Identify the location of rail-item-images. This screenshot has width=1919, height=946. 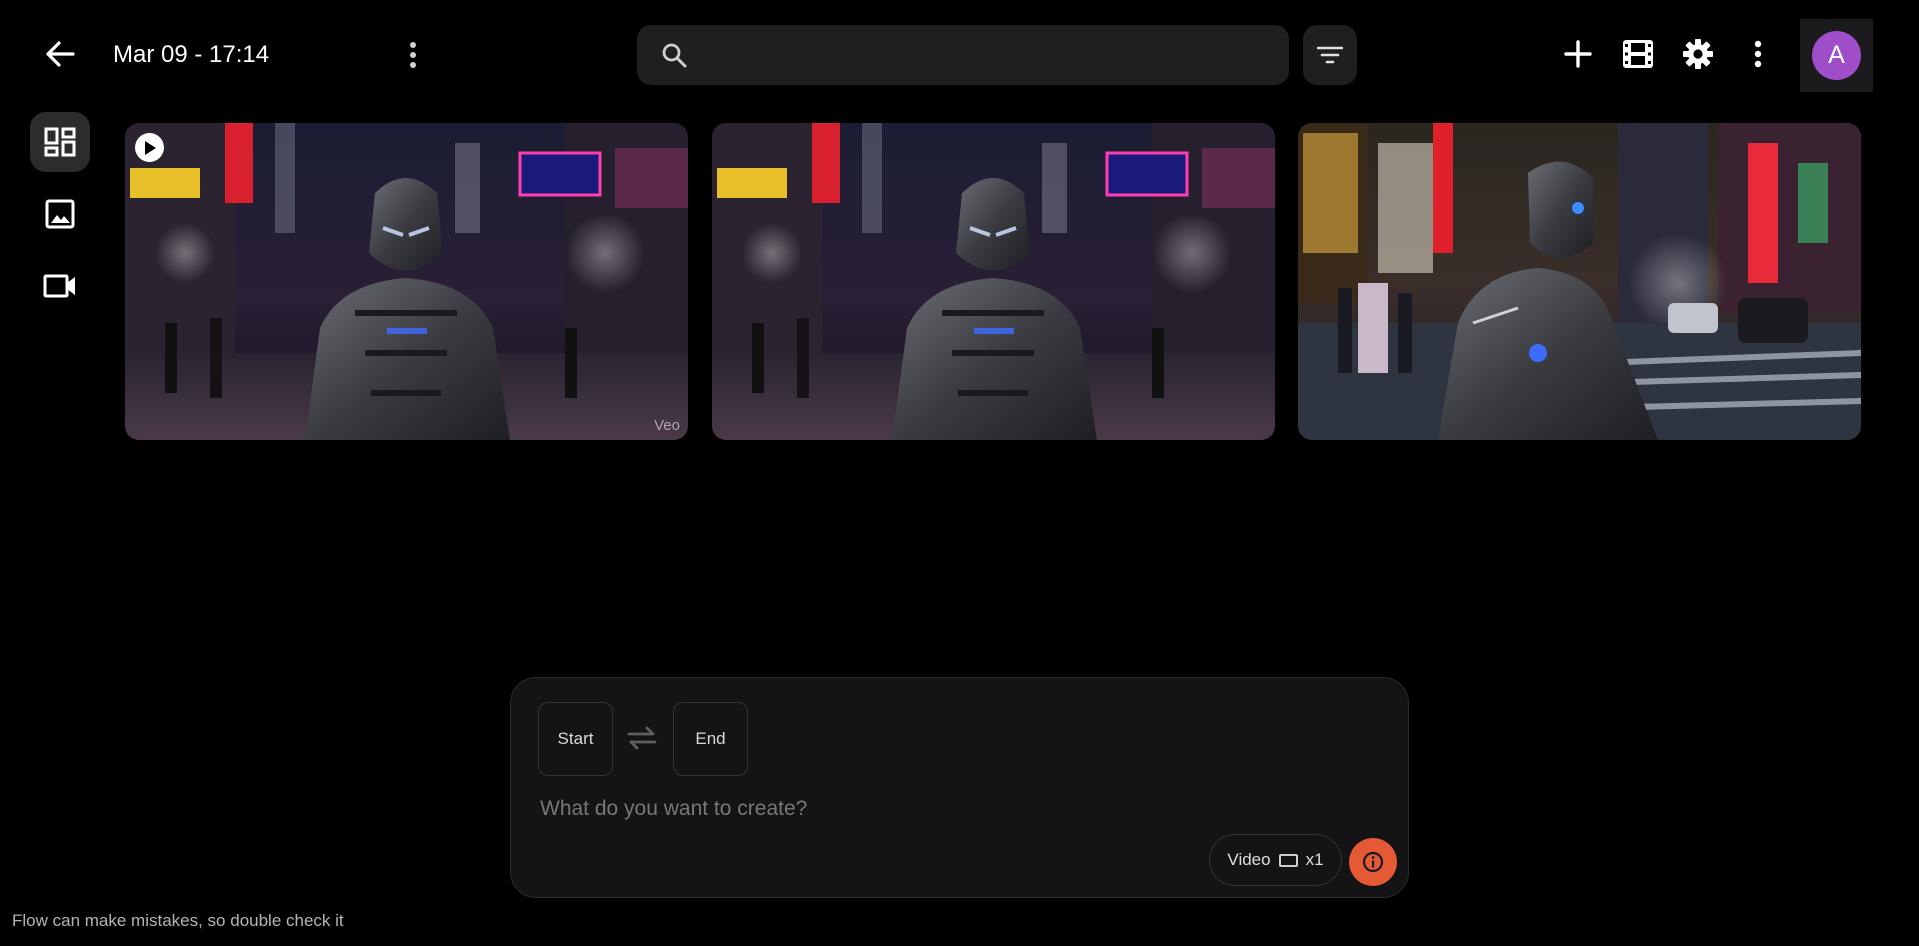
(60, 214).